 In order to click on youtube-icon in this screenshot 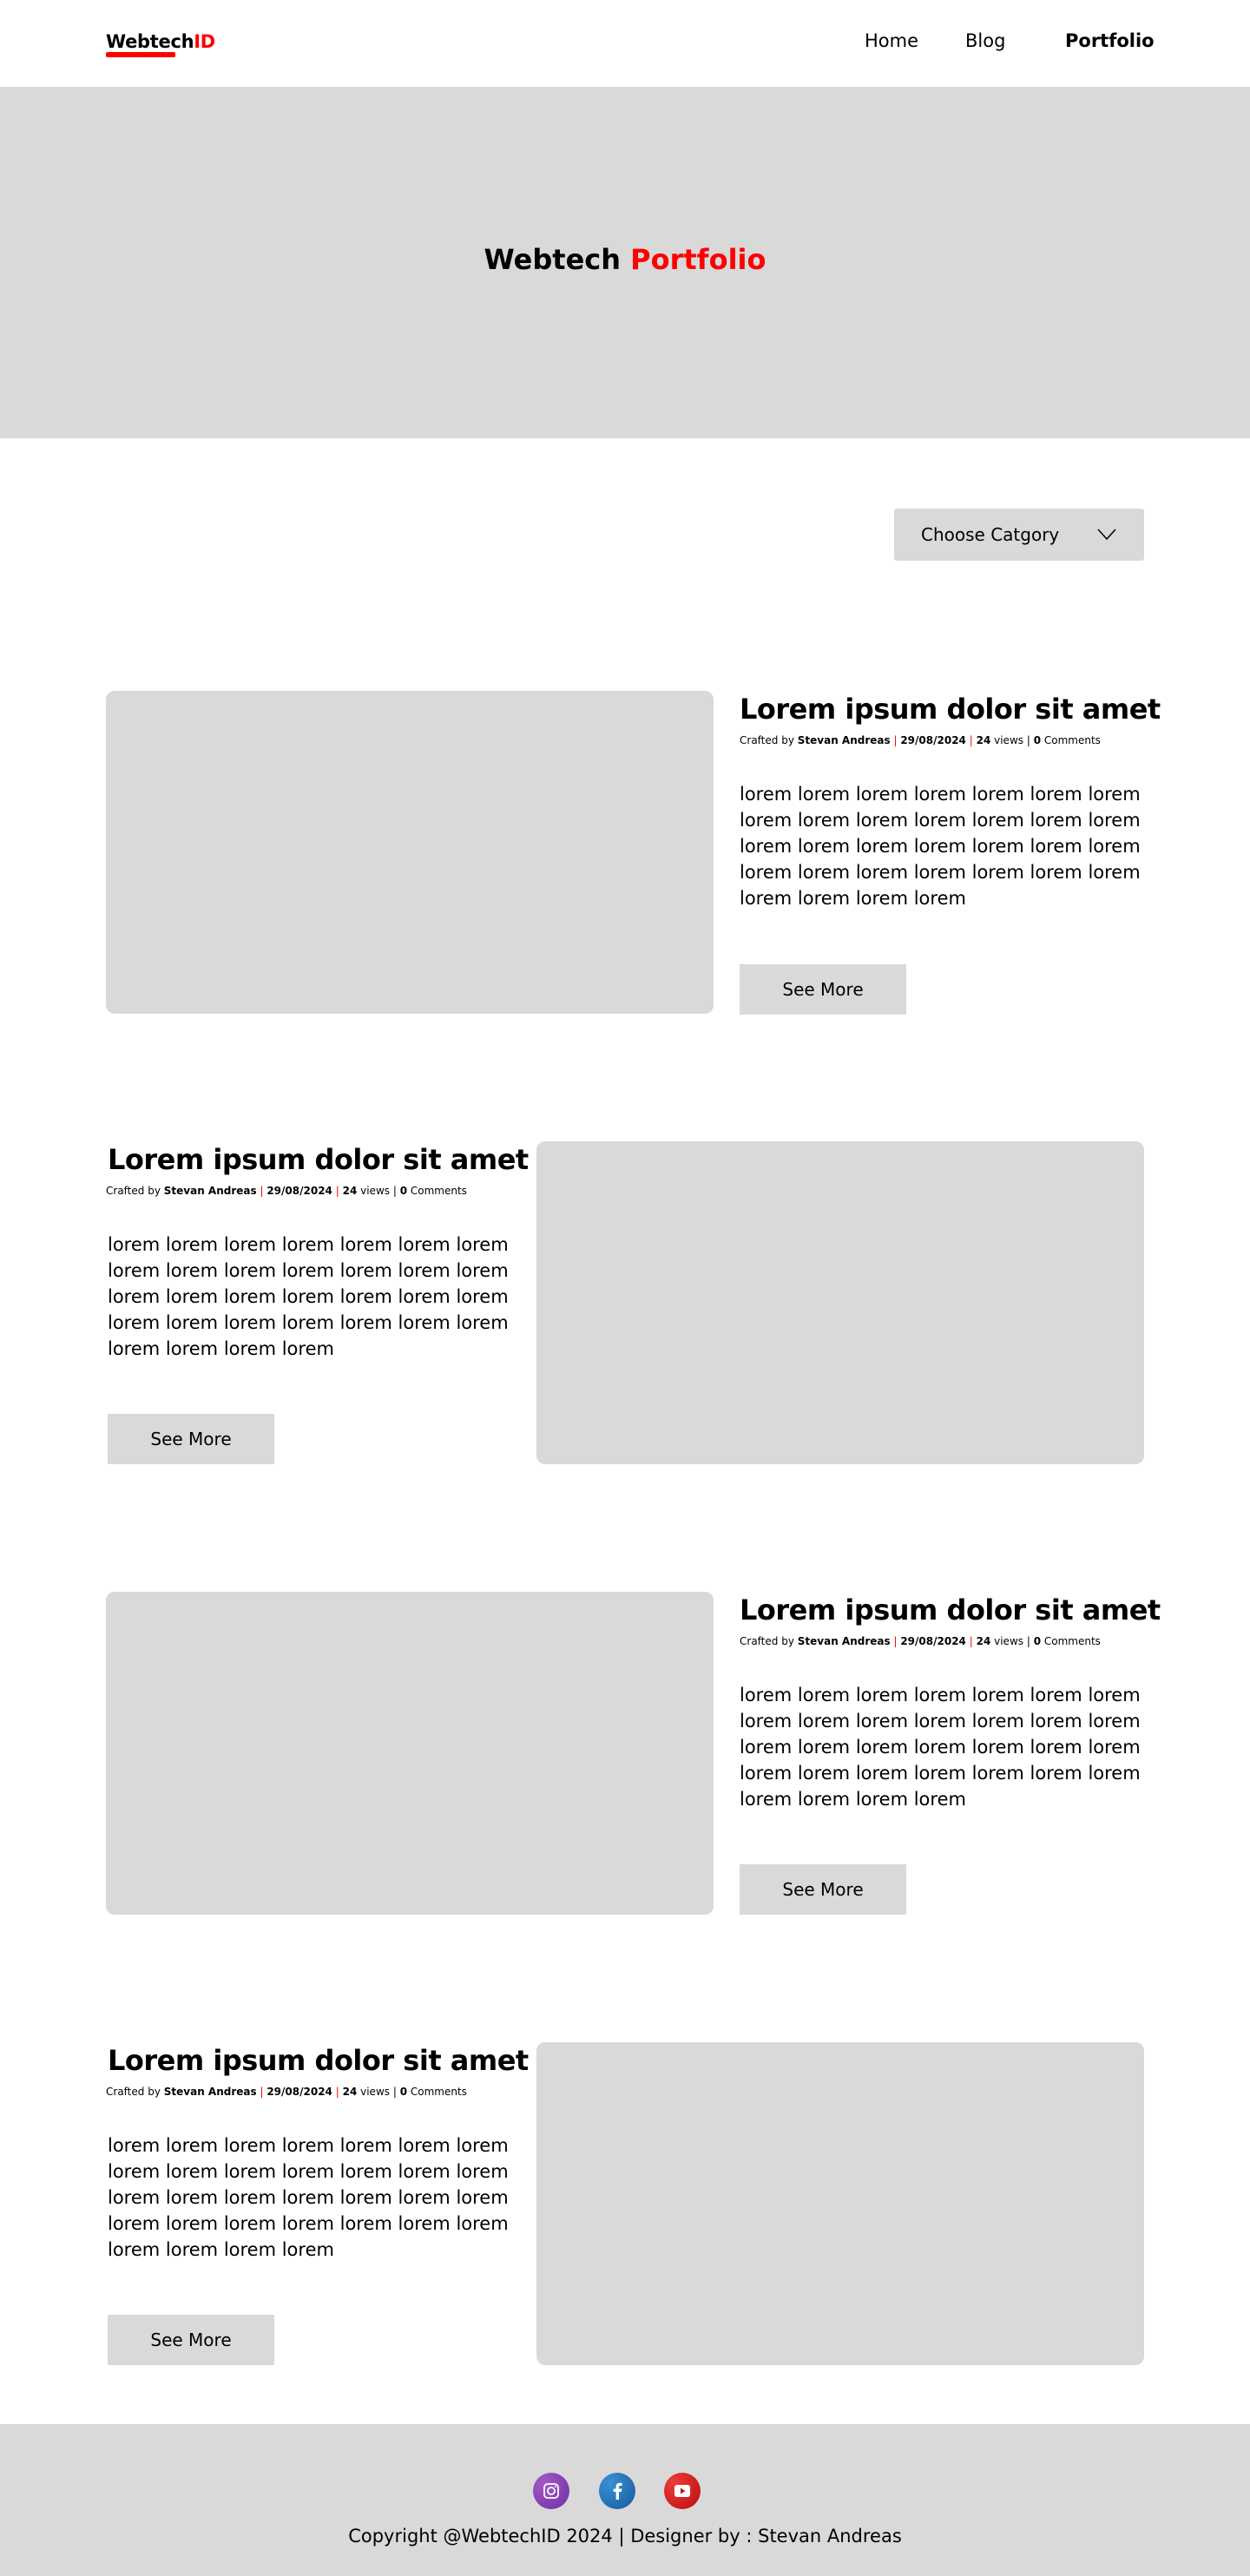, I will do `click(682, 2491)`.